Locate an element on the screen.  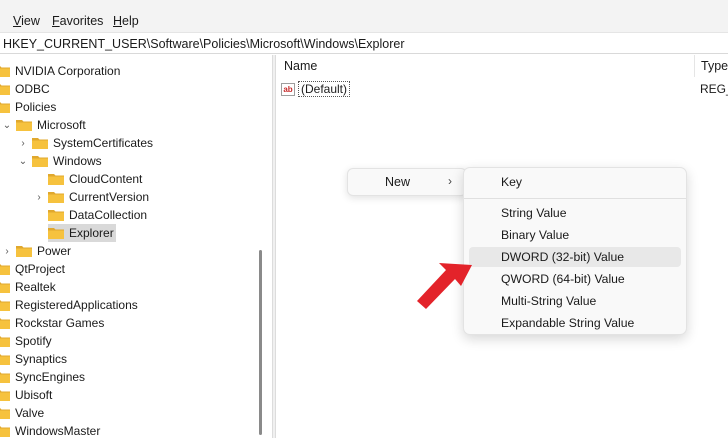
tree-item-label: Power is located at coordinates (54, 251).